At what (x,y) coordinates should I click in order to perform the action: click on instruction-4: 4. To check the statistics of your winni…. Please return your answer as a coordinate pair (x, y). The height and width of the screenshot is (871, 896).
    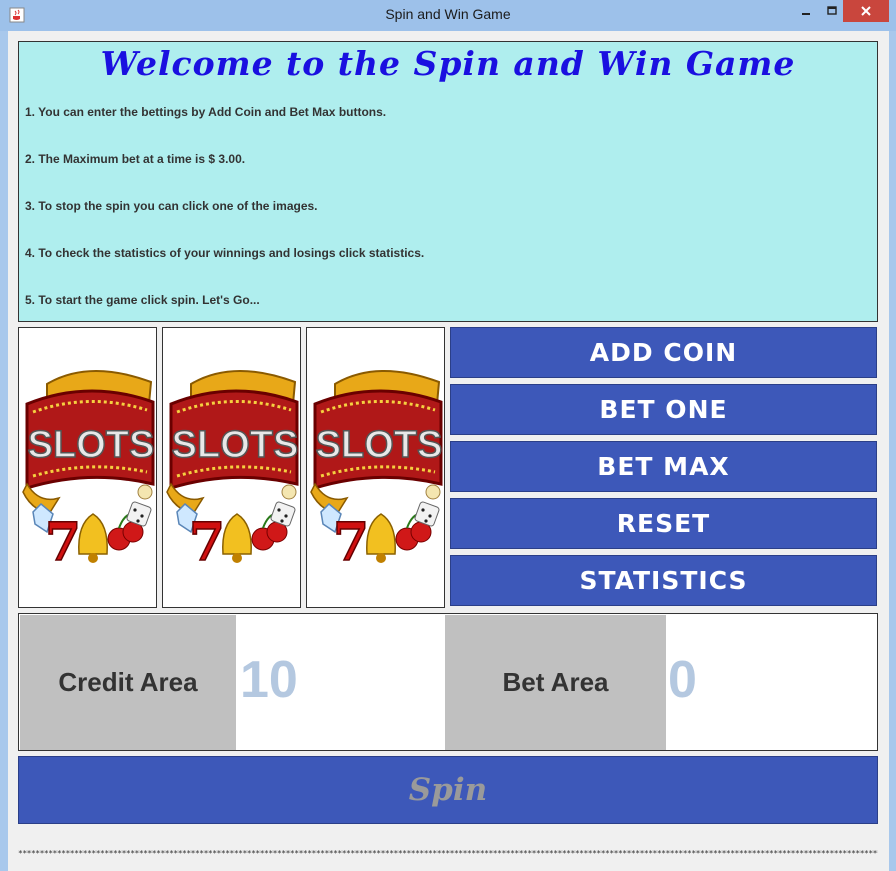
    Looking at the image, I should click on (225, 253).